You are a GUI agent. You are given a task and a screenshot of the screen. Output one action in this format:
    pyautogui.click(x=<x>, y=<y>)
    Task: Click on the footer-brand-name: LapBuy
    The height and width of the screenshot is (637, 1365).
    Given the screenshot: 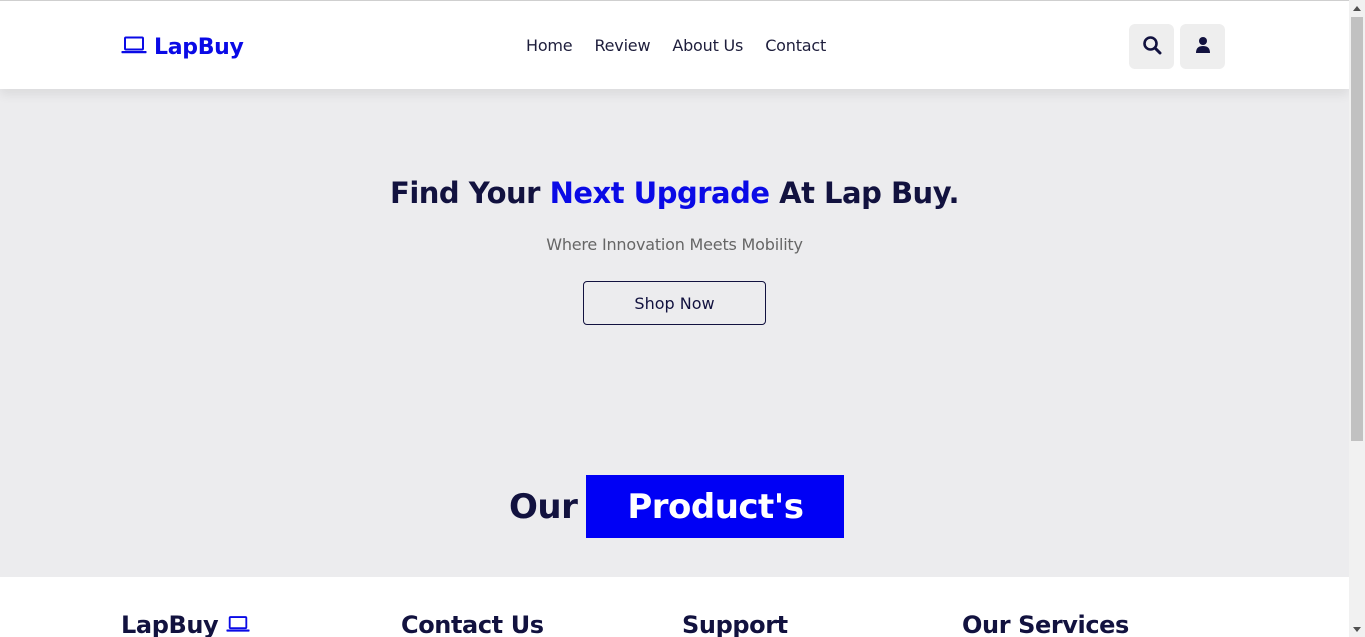 What is the action you would take?
    pyautogui.click(x=170, y=624)
    